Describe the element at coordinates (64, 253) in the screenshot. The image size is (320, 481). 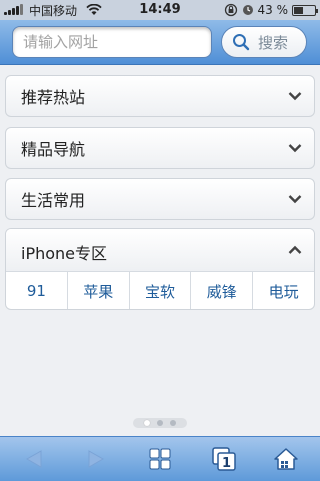
I see `section-label: iPhone专区` at that location.